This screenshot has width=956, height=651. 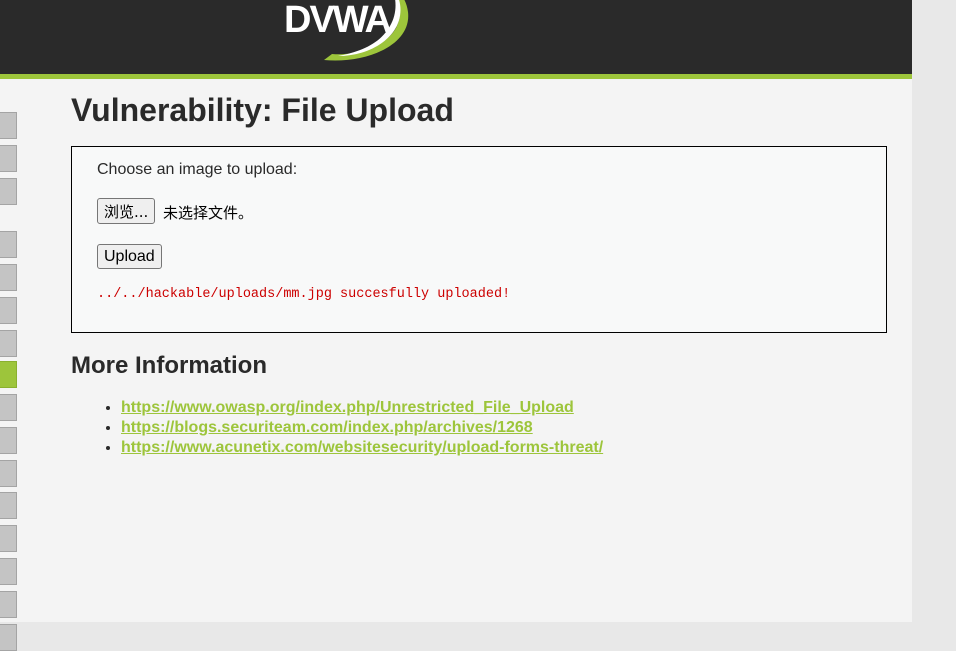 I want to click on page-title: Vulnerability: File Upload, so click(x=262, y=110).